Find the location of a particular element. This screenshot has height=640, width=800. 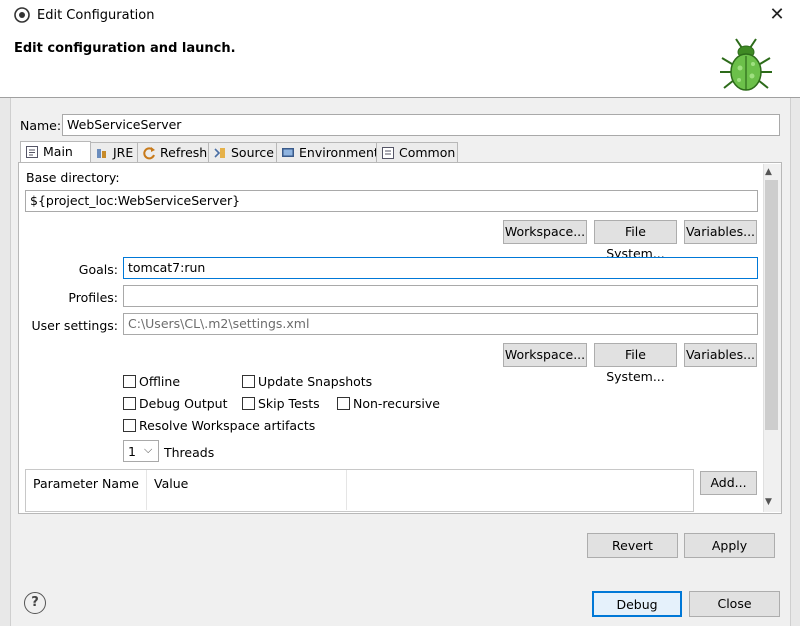

background-window-edge is located at coordinates (400, 633).